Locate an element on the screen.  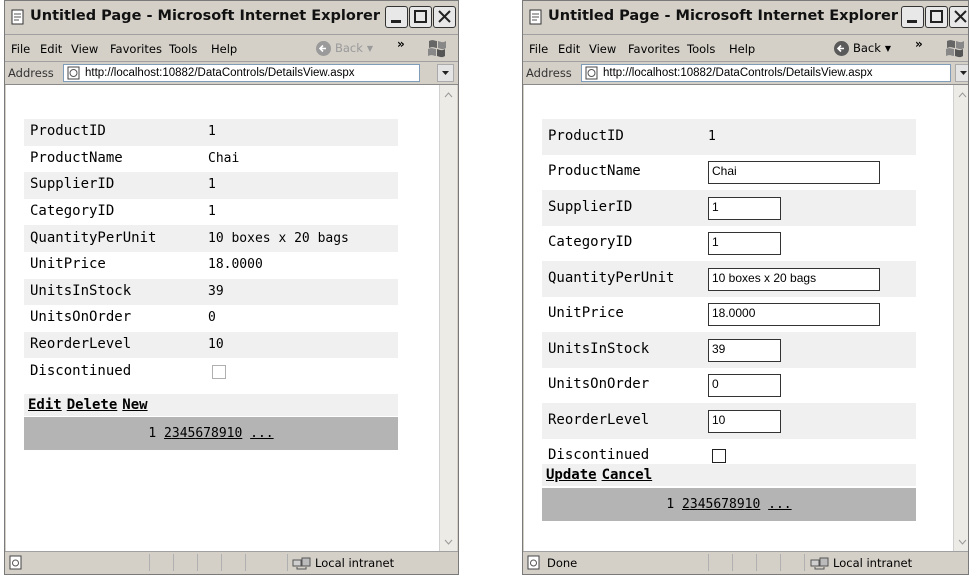
input-reorderlevel: 10 is located at coordinates (744, 421).